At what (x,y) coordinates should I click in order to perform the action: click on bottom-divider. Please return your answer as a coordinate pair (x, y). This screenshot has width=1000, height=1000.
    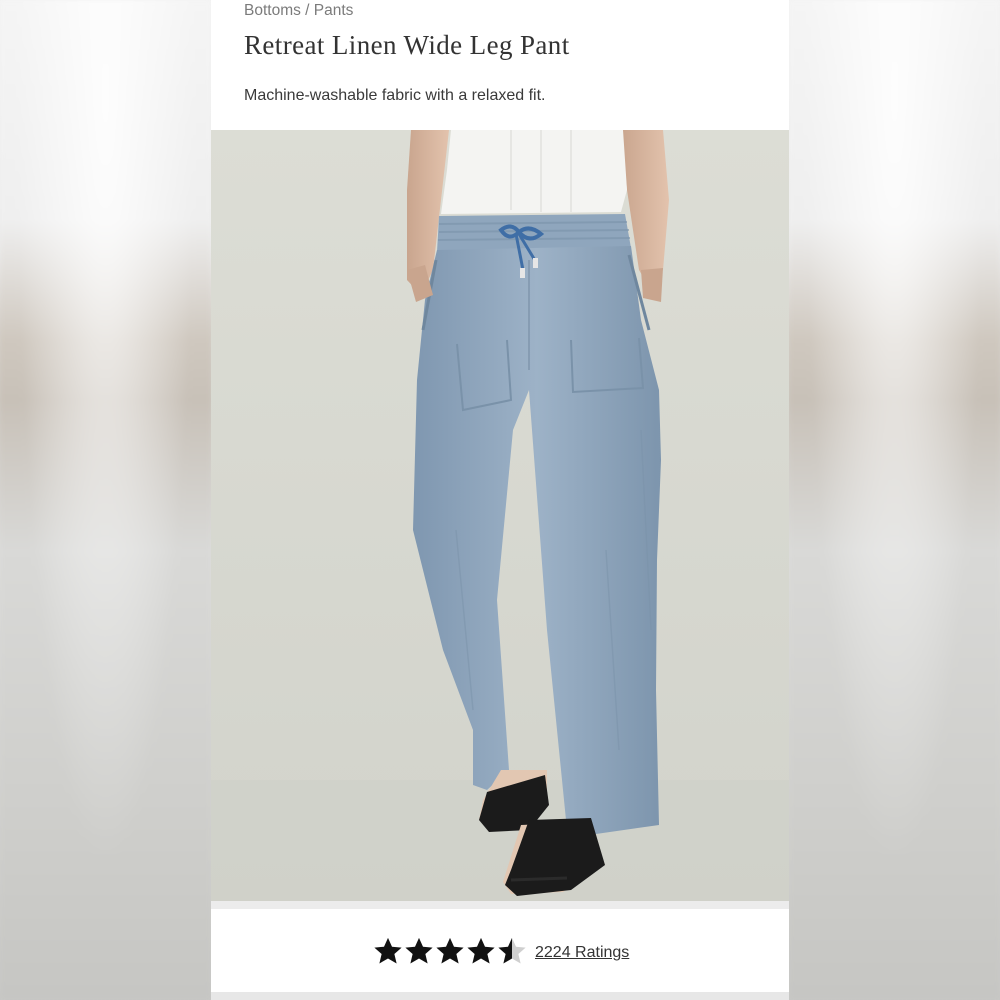
    Looking at the image, I should click on (500, 996).